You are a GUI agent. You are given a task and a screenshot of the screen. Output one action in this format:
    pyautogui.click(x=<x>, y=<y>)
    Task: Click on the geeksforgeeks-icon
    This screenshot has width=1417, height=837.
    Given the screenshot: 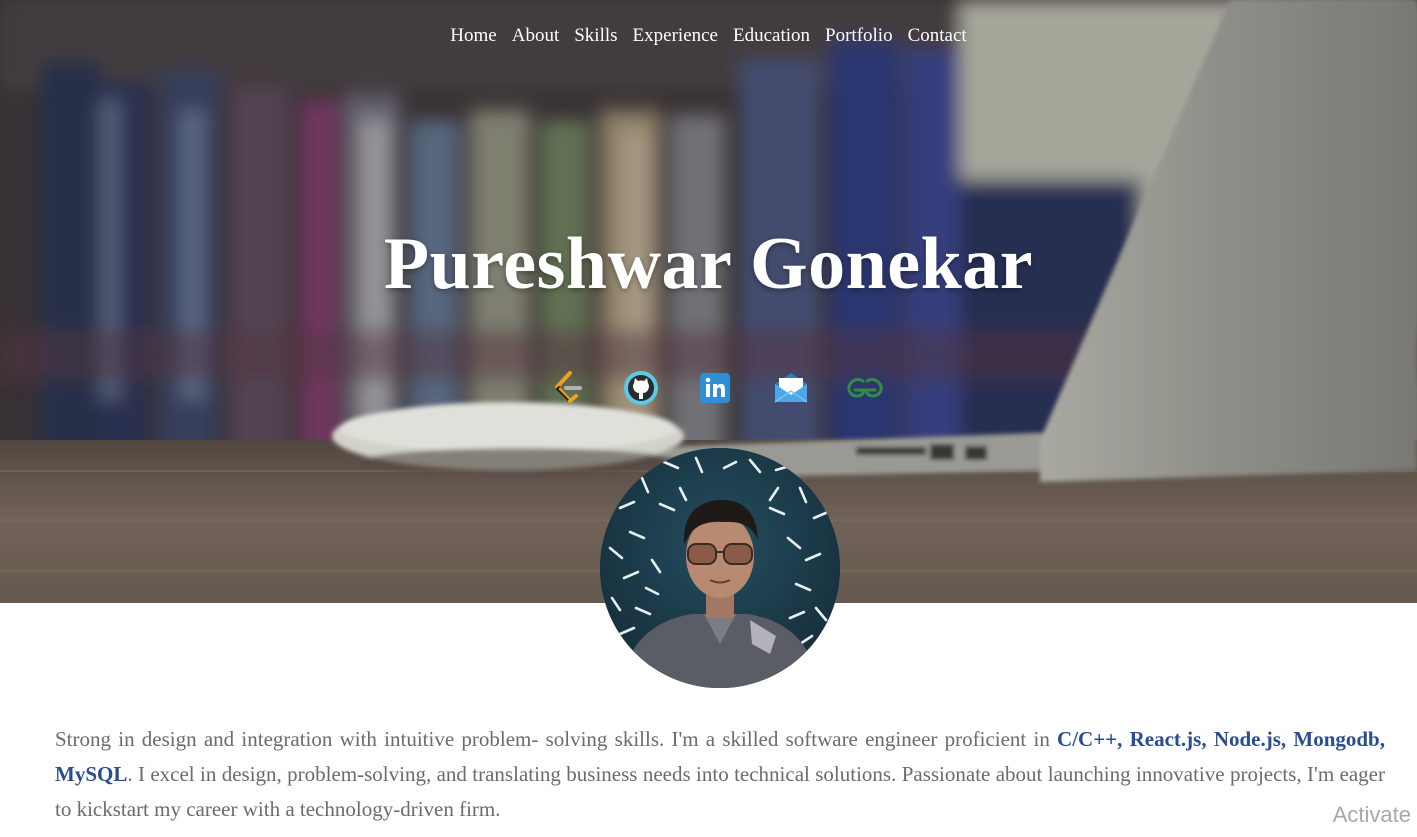 What is the action you would take?
    pyautogui.click(x=863, y=388)
    